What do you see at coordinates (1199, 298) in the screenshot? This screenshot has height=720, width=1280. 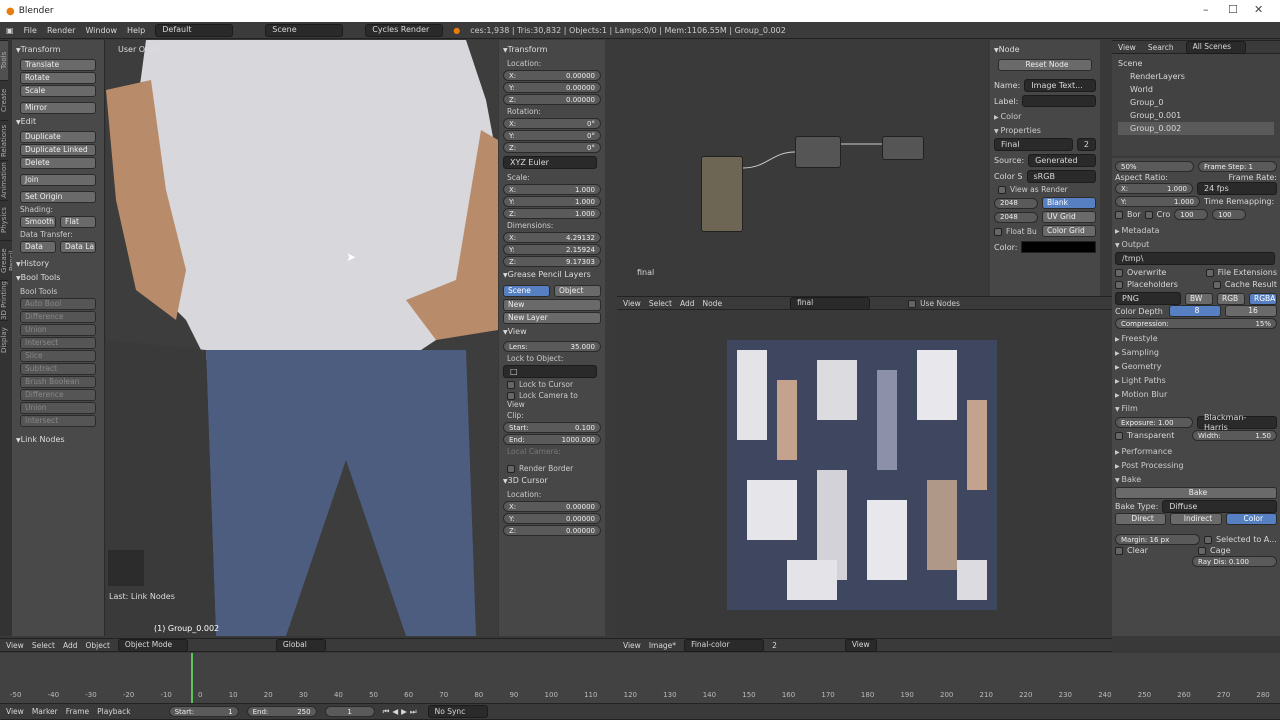 I see `bw-button: BW` at bounding box center [1199, 298].